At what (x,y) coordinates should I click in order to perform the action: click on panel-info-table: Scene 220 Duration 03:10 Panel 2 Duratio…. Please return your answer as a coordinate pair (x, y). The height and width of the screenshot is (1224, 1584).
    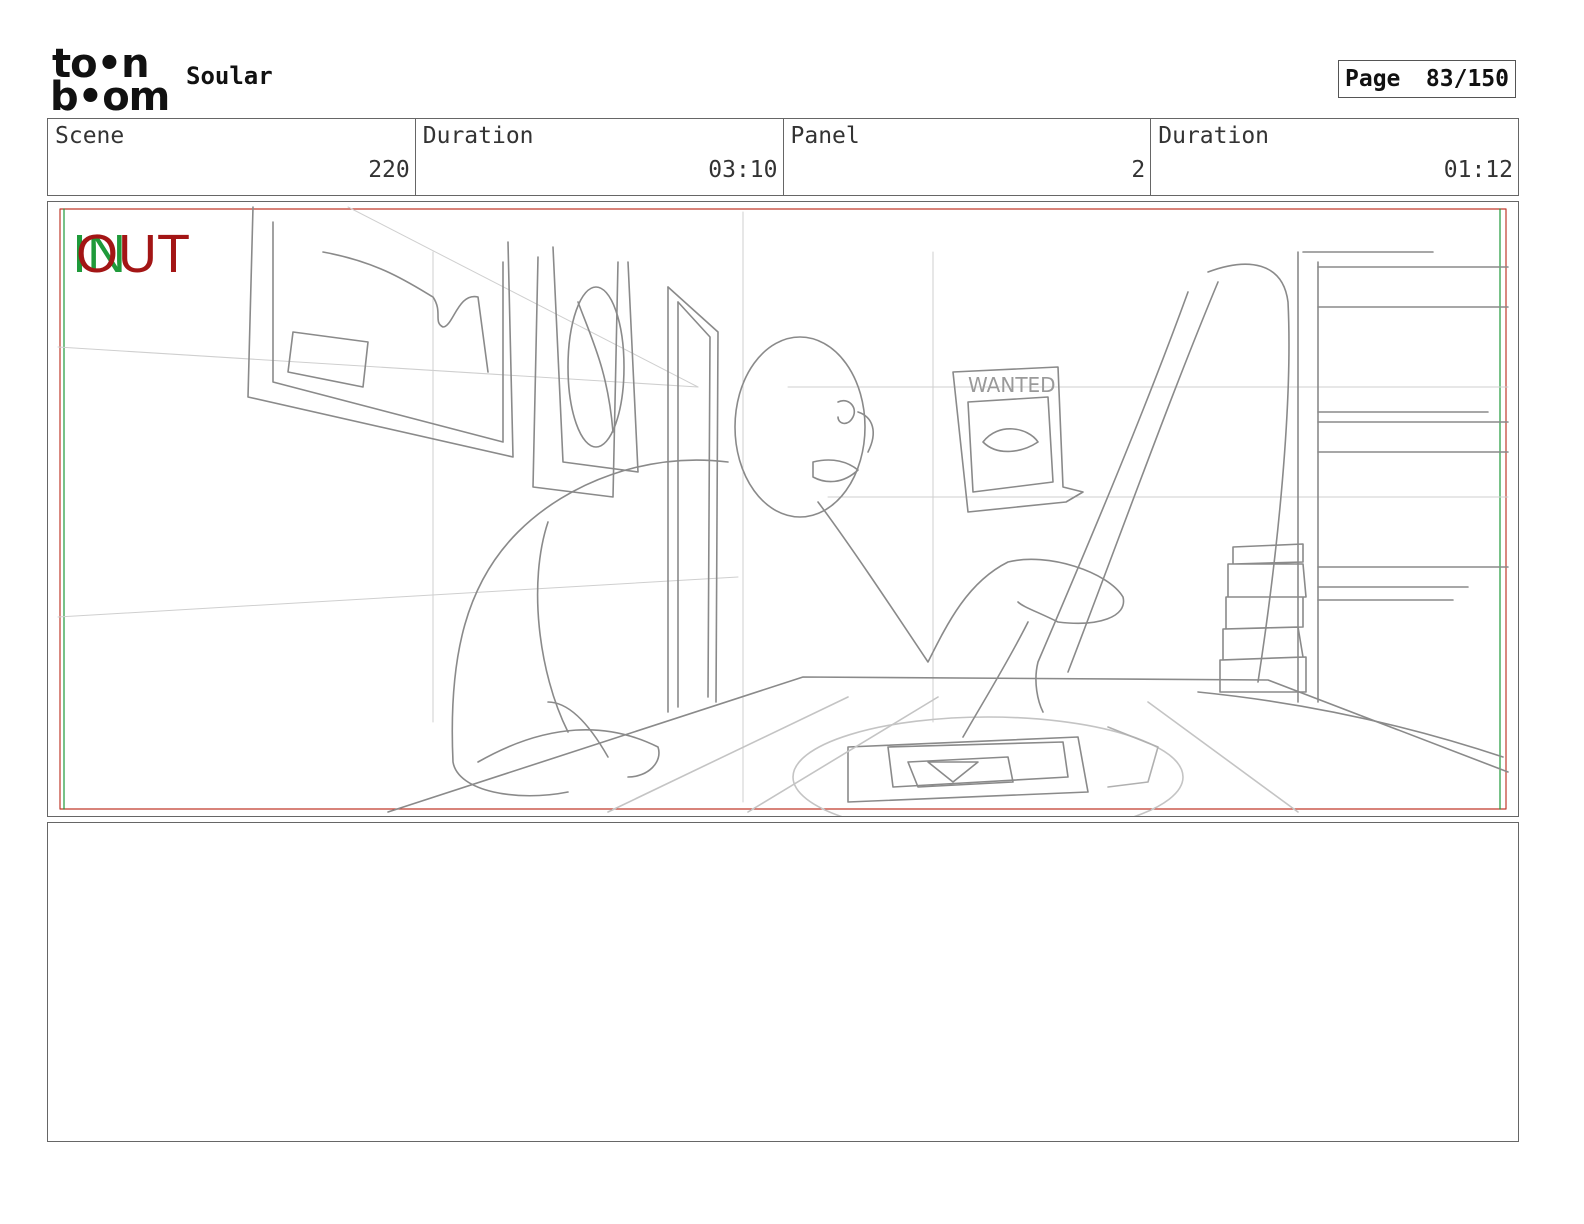
    Looking at the image, I should click on (783, 157).